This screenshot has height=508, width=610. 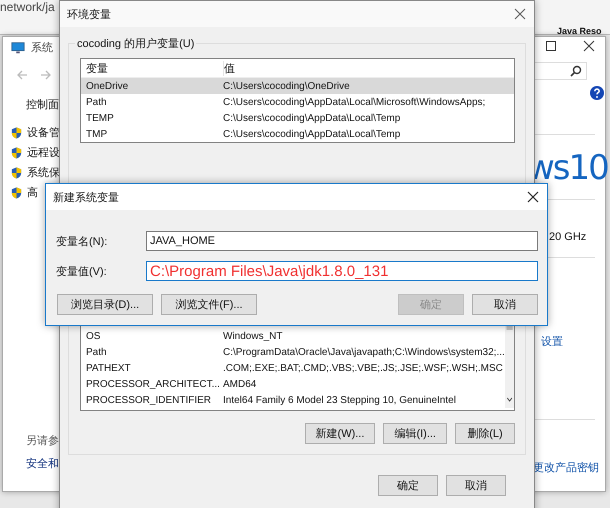 I want to click on tab-label: Java Reso, so click(x=579, y=31).